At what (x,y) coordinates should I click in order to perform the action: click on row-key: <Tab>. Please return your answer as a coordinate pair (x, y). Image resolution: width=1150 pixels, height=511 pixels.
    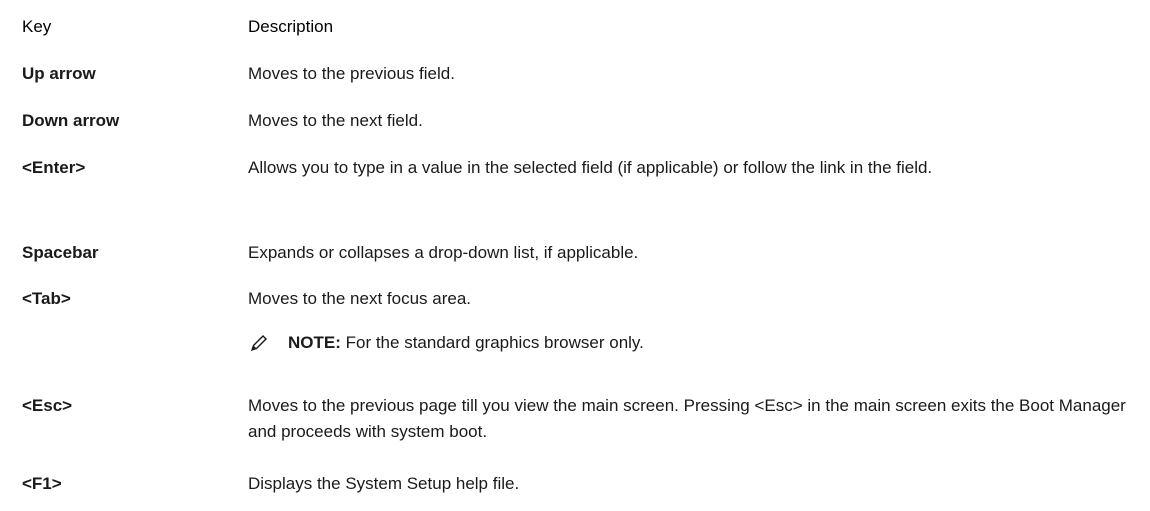
    Looking at the image, I should click on (46, 298).